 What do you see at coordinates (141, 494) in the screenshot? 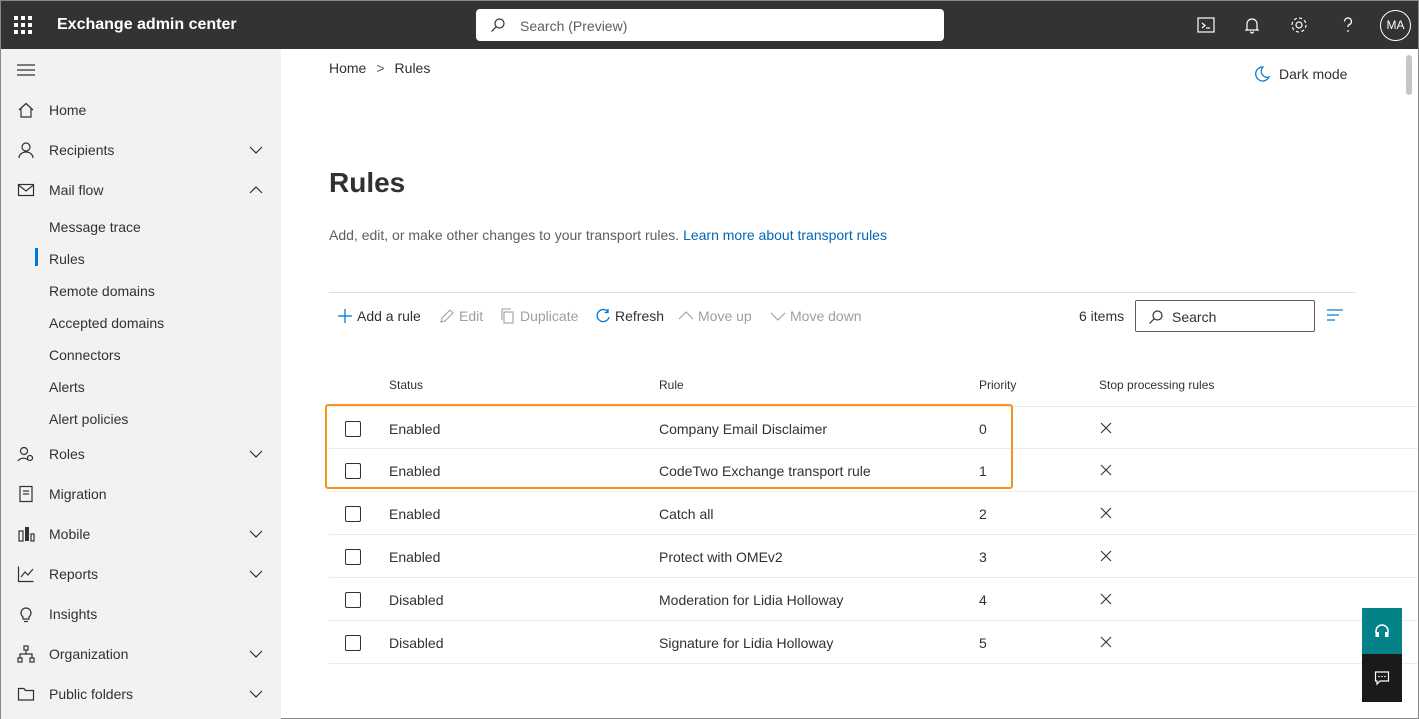
I see `sidebar-item-migration: Migration` at bounding box center [141, 494].